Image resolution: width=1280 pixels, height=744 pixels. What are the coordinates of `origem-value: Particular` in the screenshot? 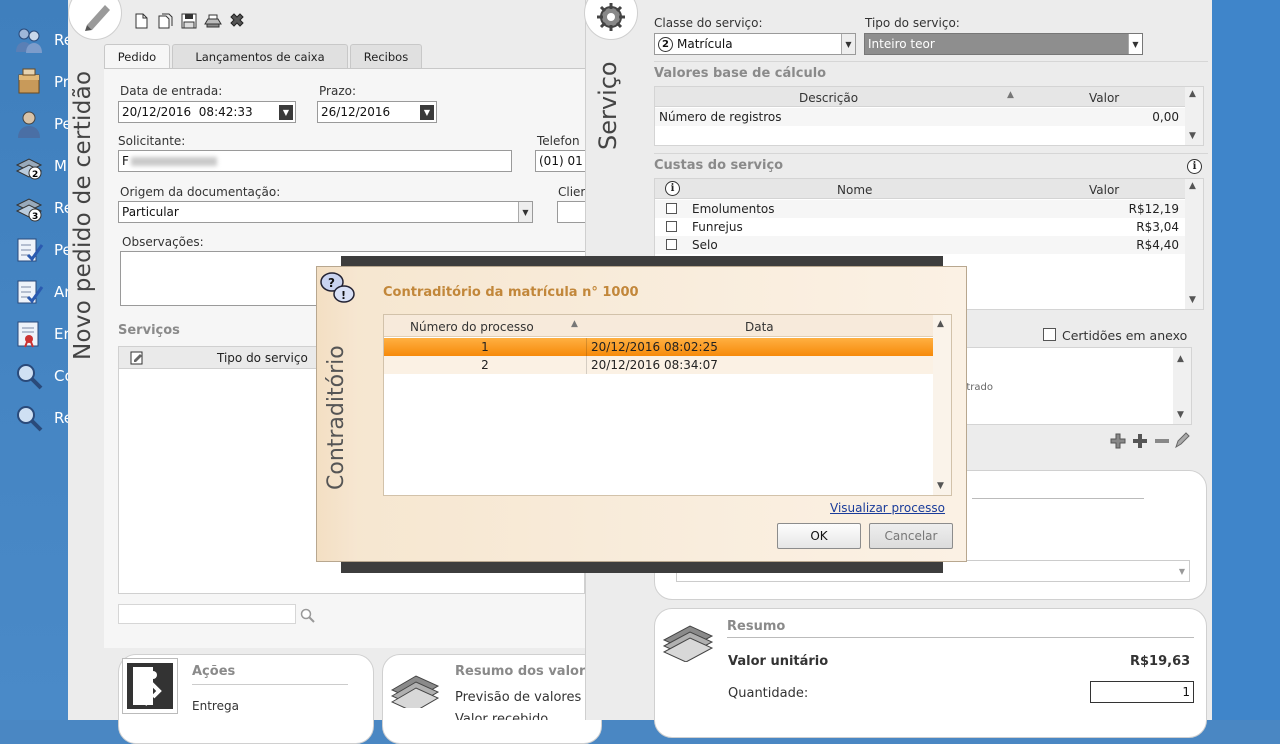 It's located at (150, 212).